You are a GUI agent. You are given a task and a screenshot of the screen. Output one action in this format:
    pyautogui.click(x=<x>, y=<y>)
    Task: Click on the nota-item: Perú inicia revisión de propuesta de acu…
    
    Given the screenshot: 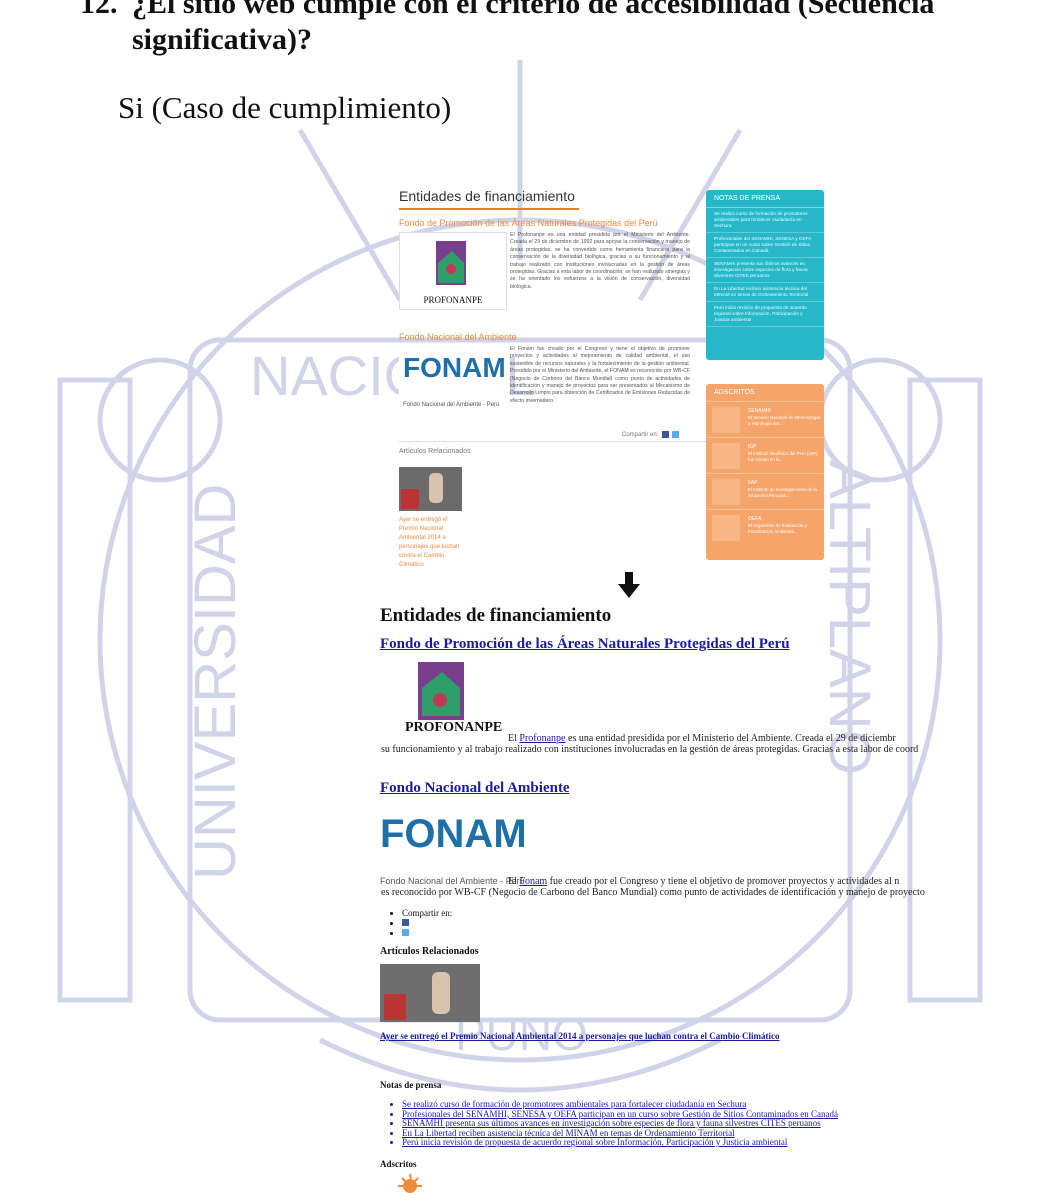 What is the action you would take?
    pyautogui.click(x=765, y=314)
    